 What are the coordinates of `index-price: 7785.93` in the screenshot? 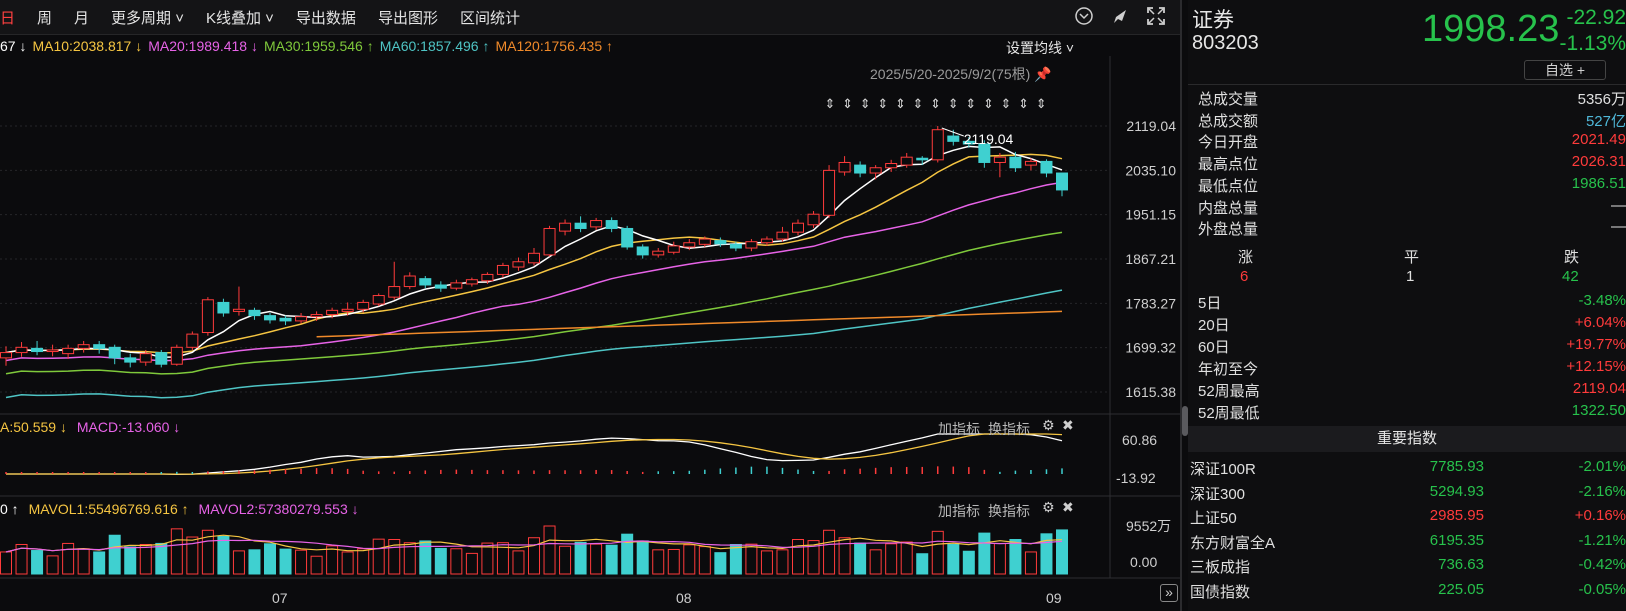 It's located at (1456, 466).